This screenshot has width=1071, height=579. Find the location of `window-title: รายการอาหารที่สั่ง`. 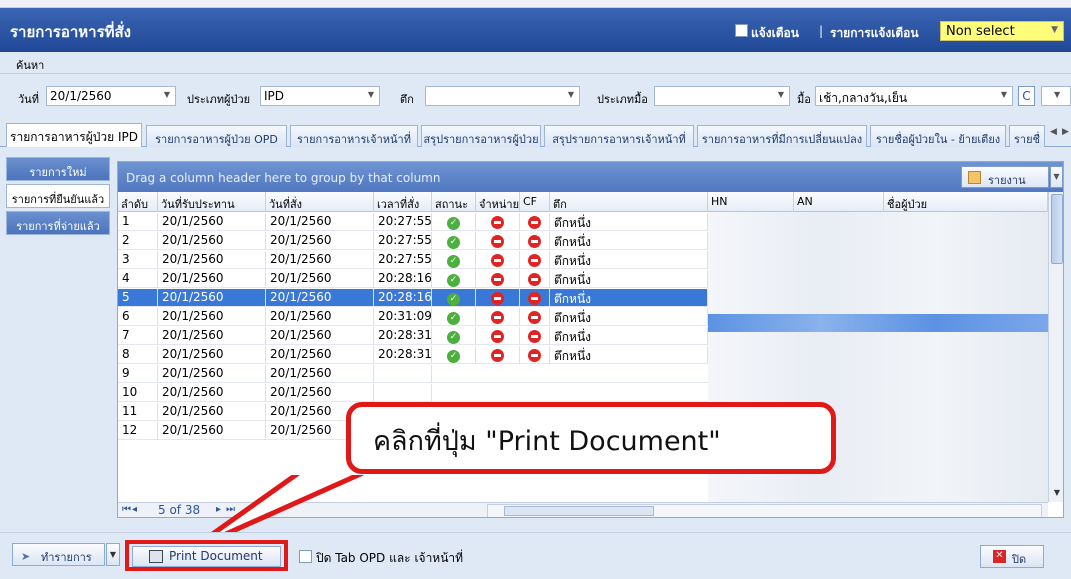

window-title: รายการอาหารที่สั่ง is located at coordinates (70, 32).